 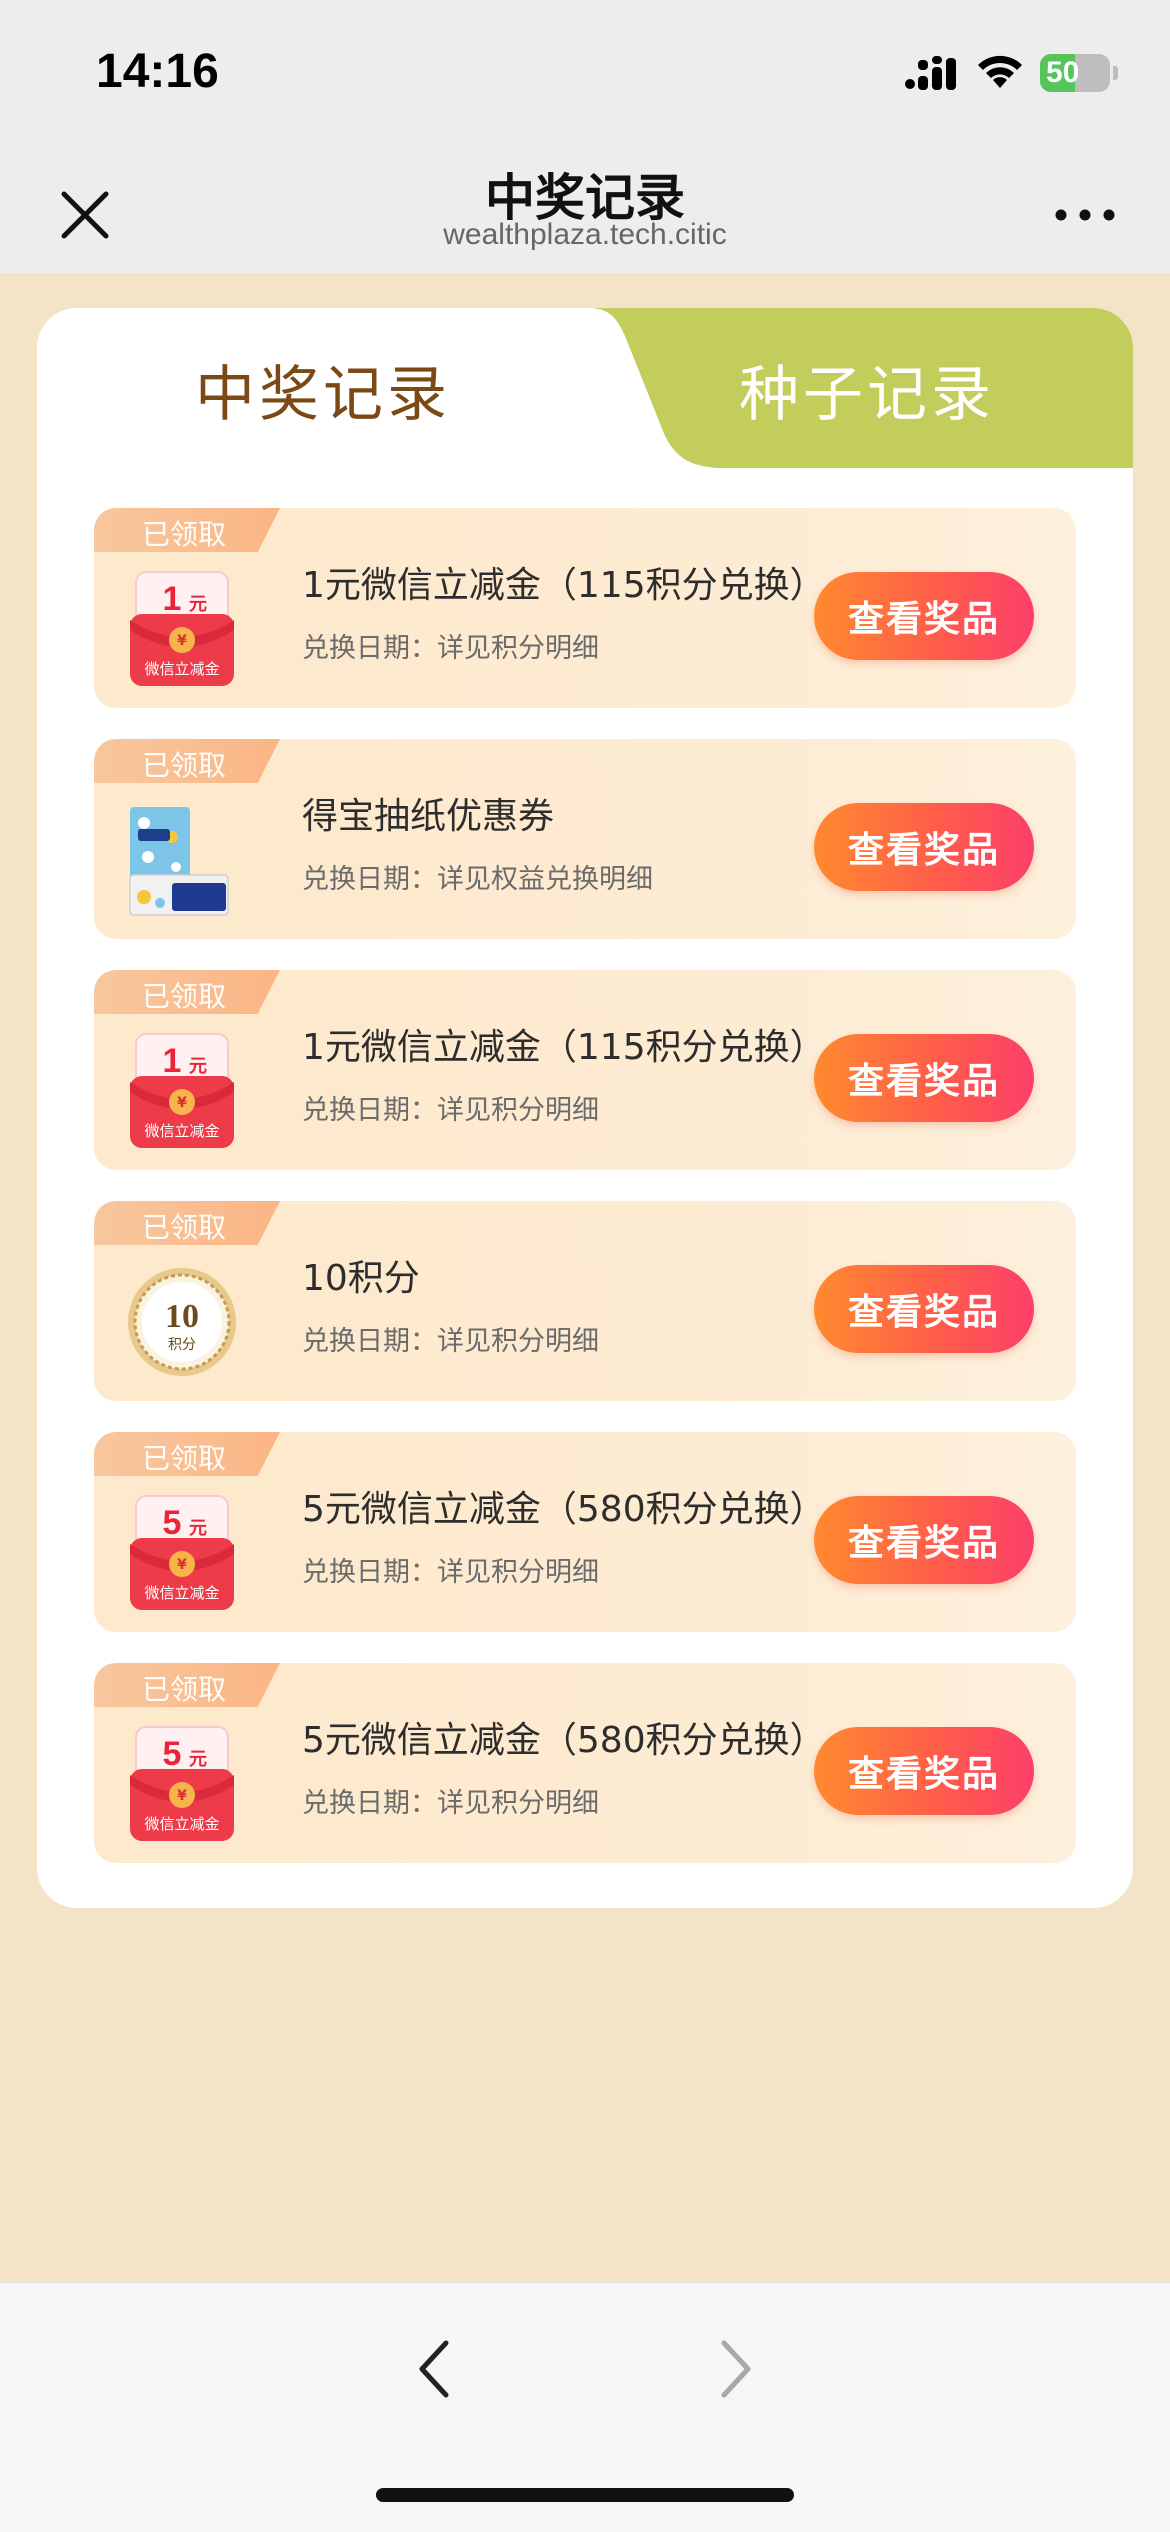 I want to click on prize-record-item: 已领取 10 积分 10积分 兑换日期：详见积分明细 查看奖品, so click(x=585, y=1301).